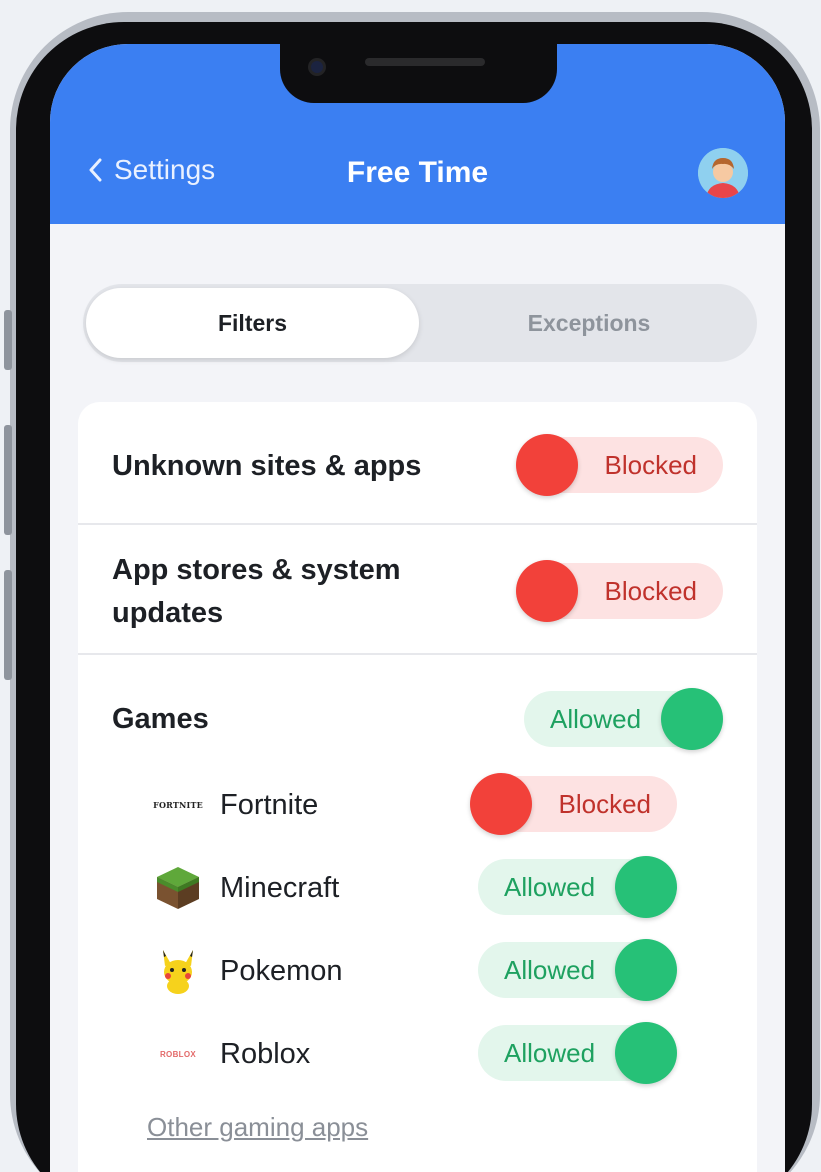 The image size is (821, 1172). What do you see at coordinates (252, 323) in the screenshot?
I see `tab-filters: Filters` at bounding box center [252, 323].